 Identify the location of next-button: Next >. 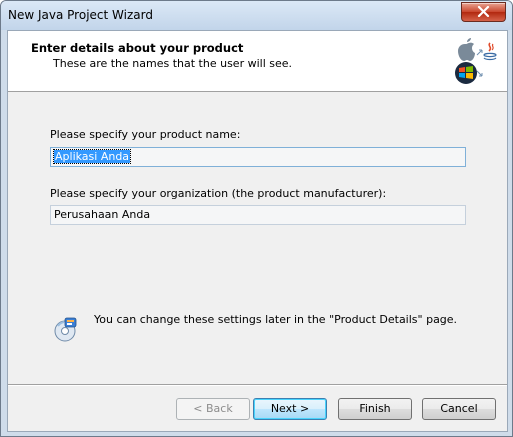
(290, 409).